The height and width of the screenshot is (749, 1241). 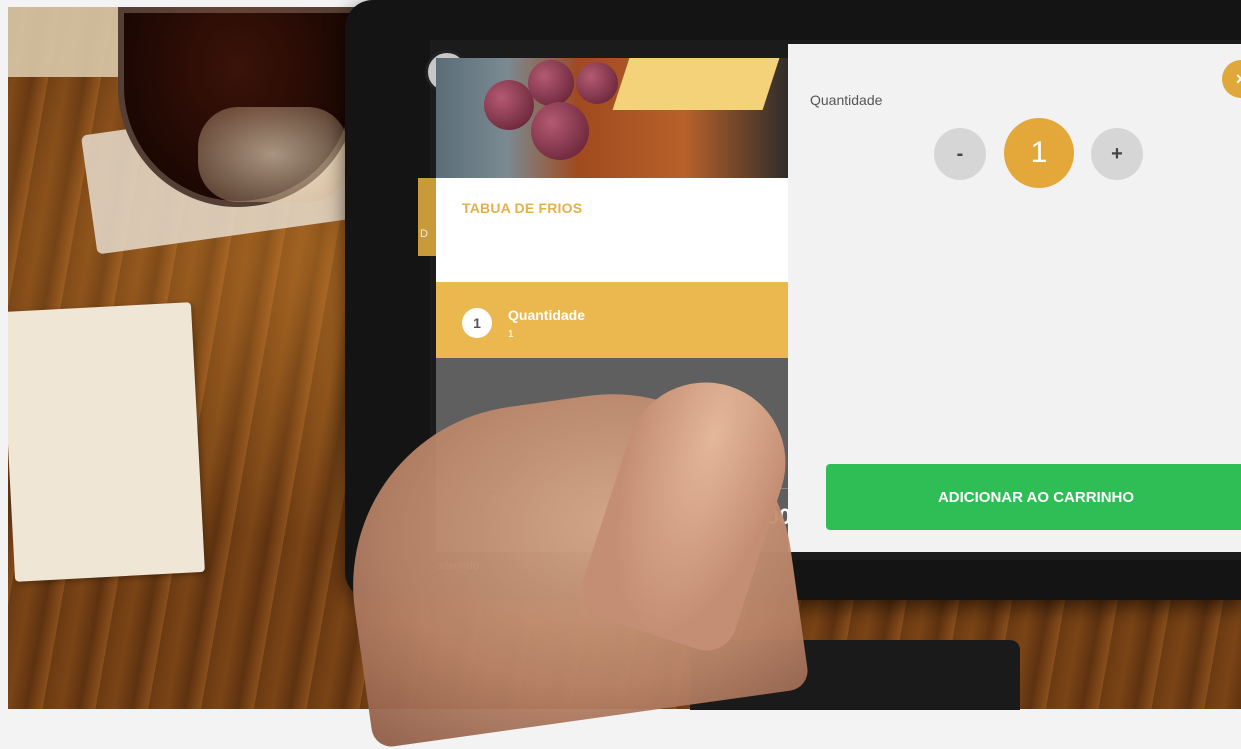 I want to click on background-tab-letter: D, so click(x=424, y=234).